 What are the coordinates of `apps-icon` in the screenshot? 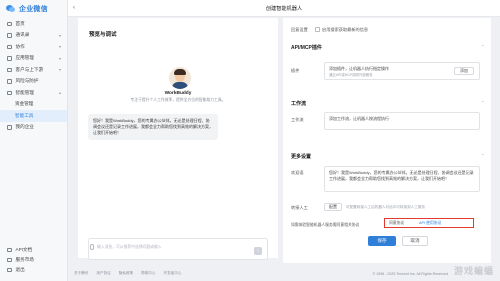 It's located at (9, 58).